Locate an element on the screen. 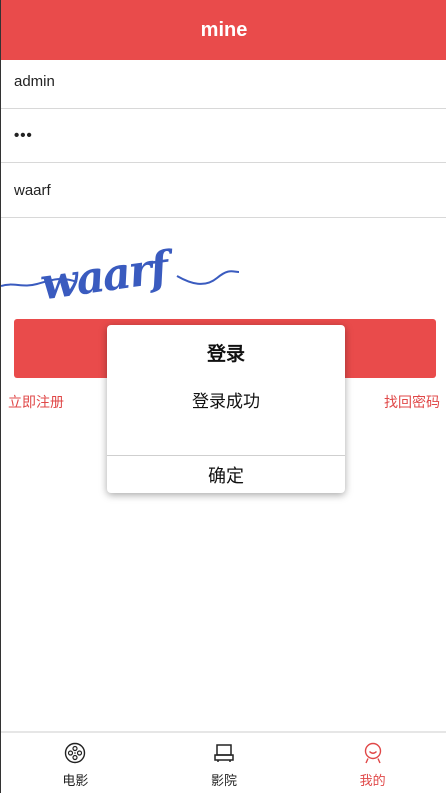 The image size is (446, 793). username-field: admin is located at coordinates (223, 82).